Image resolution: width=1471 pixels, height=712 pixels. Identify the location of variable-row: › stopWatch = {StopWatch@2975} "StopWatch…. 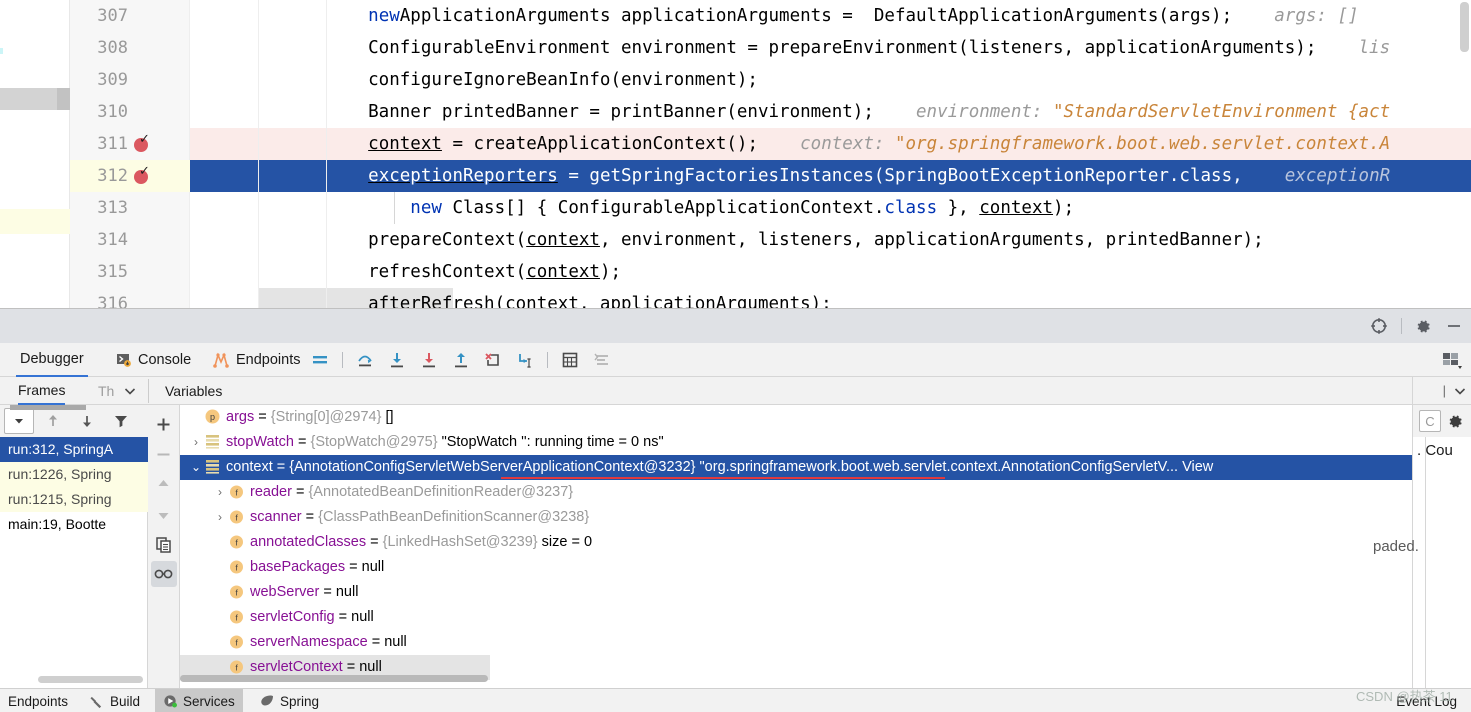
(796, 442).